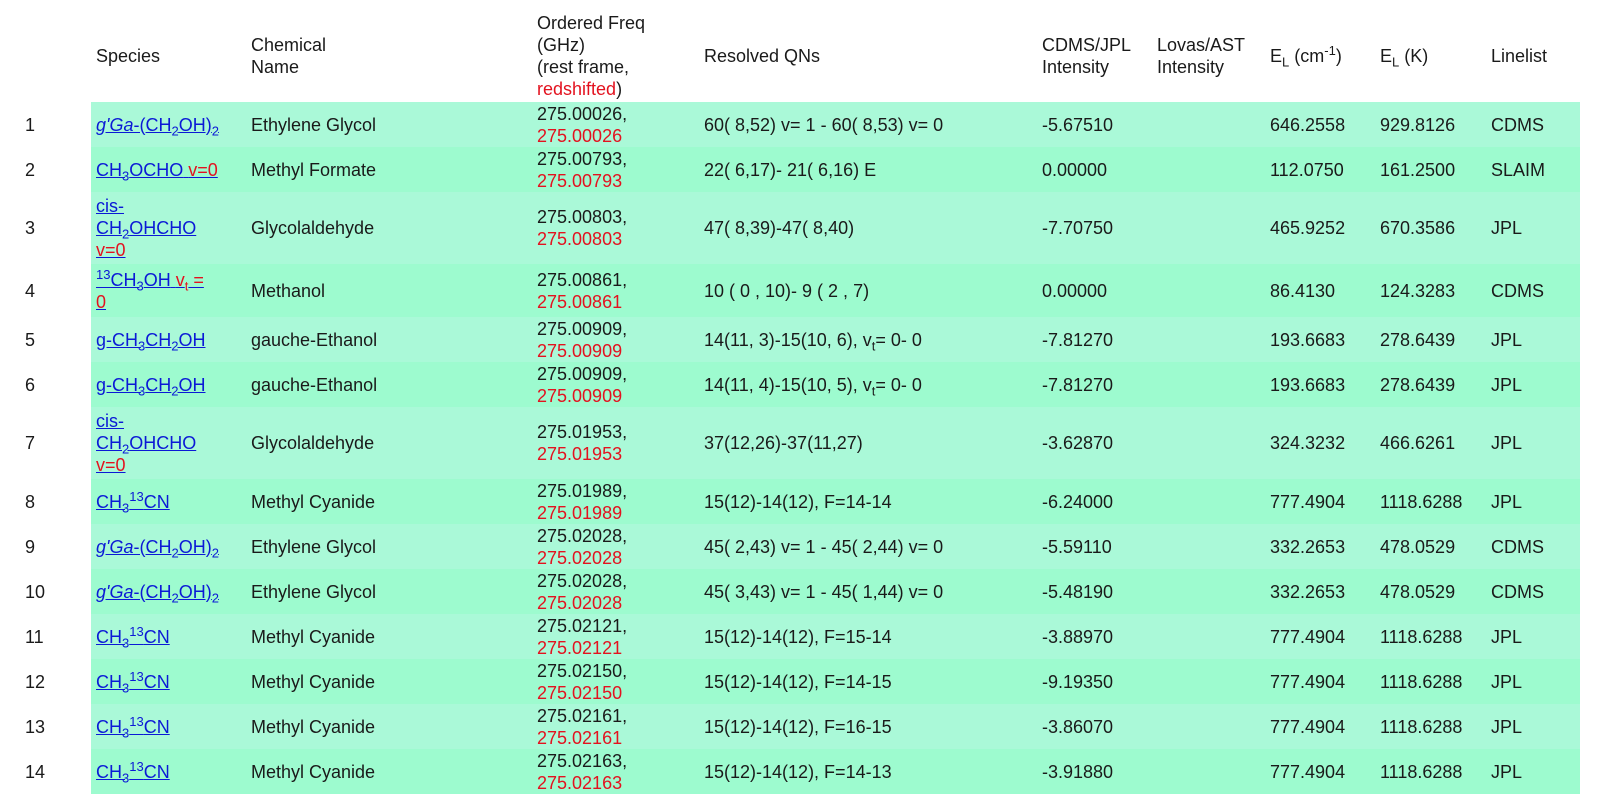  I want to click on frequency-cell: 275.02161, 275.02161, so click(615, 726).